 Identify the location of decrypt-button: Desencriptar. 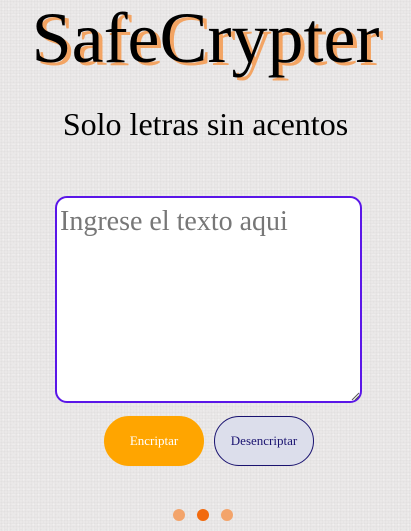
(264, 441).